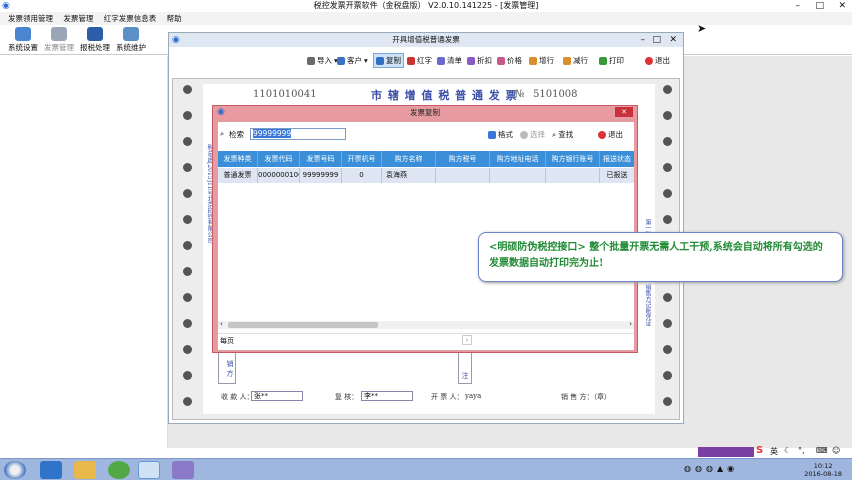  What do you see at coordinates (130, 18) in the screenshot?
I see `menu-item-red-invoice: 红字发票信息表` at bounding box center [130, 18].